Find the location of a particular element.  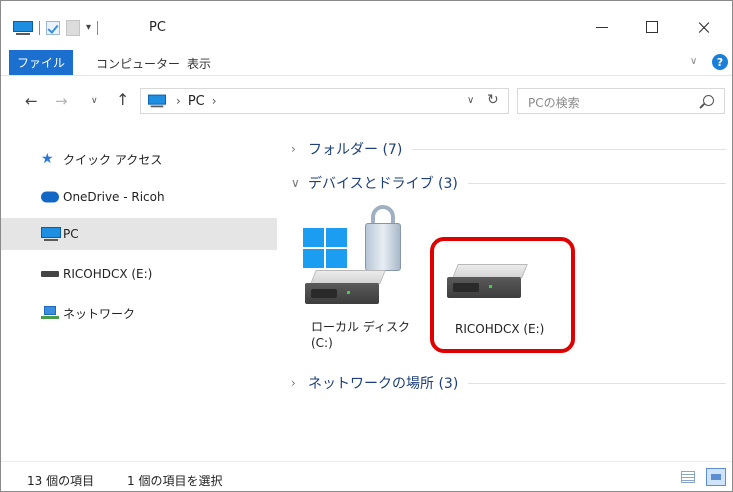

minimize-button is located at coordinates (602, 27).